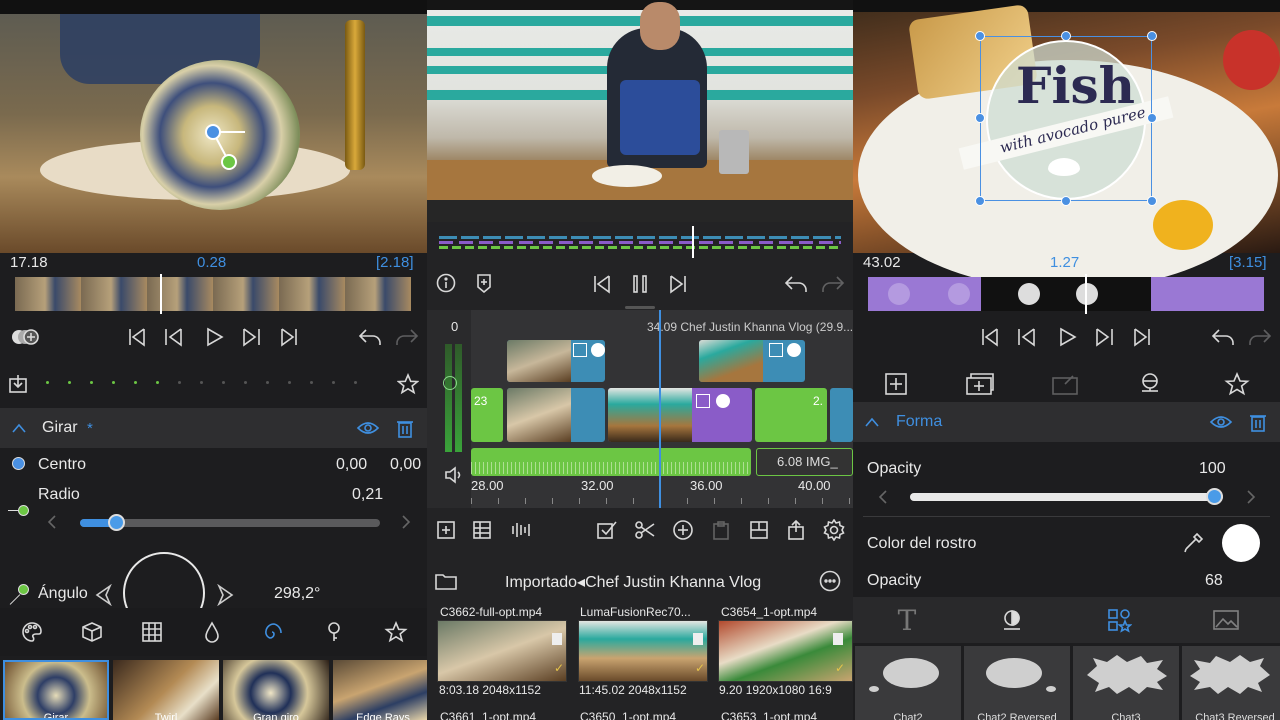 This screenshot has height=720, width=1280. I want to click on shape-chat2: Chat2, so click(908, 683).